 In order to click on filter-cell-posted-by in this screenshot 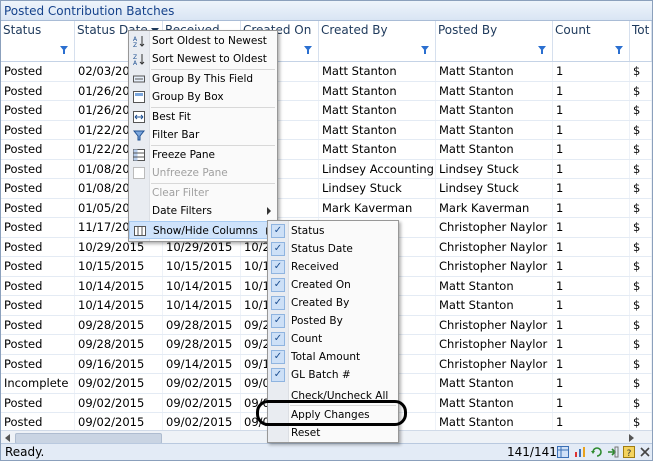, I will do `click(494, 50)`.